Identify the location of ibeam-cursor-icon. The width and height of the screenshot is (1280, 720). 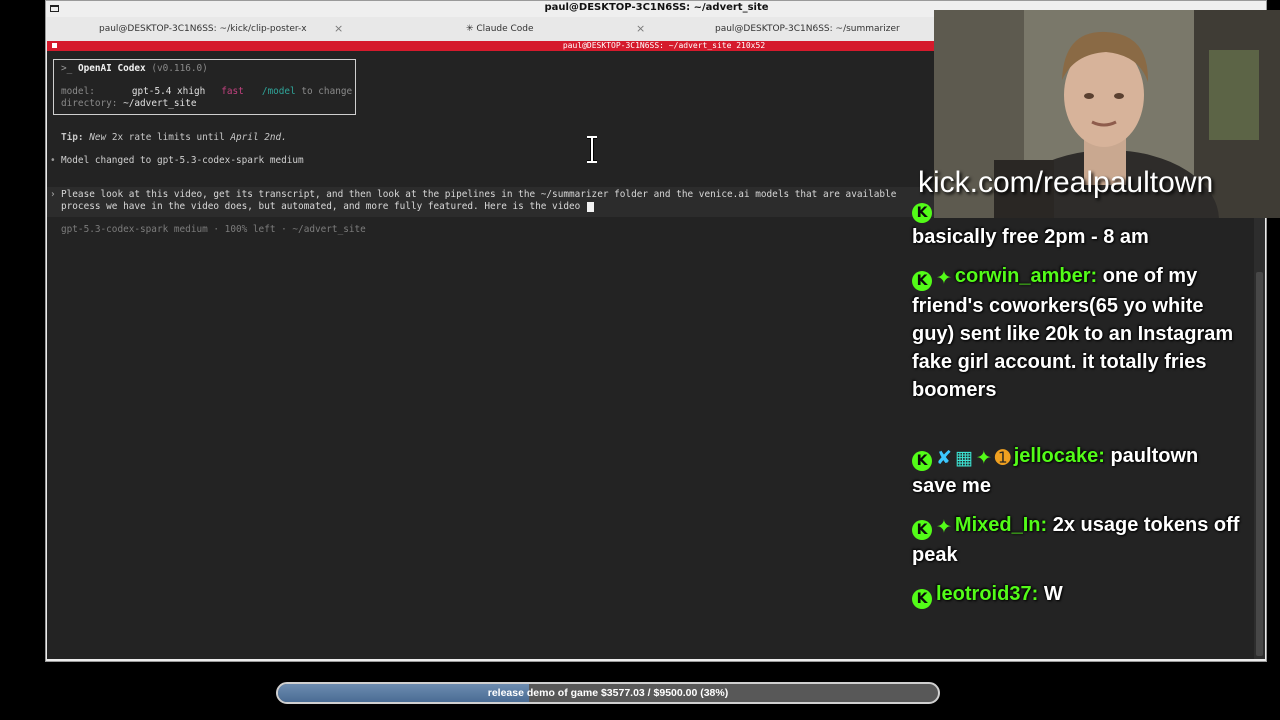
(592, 149).